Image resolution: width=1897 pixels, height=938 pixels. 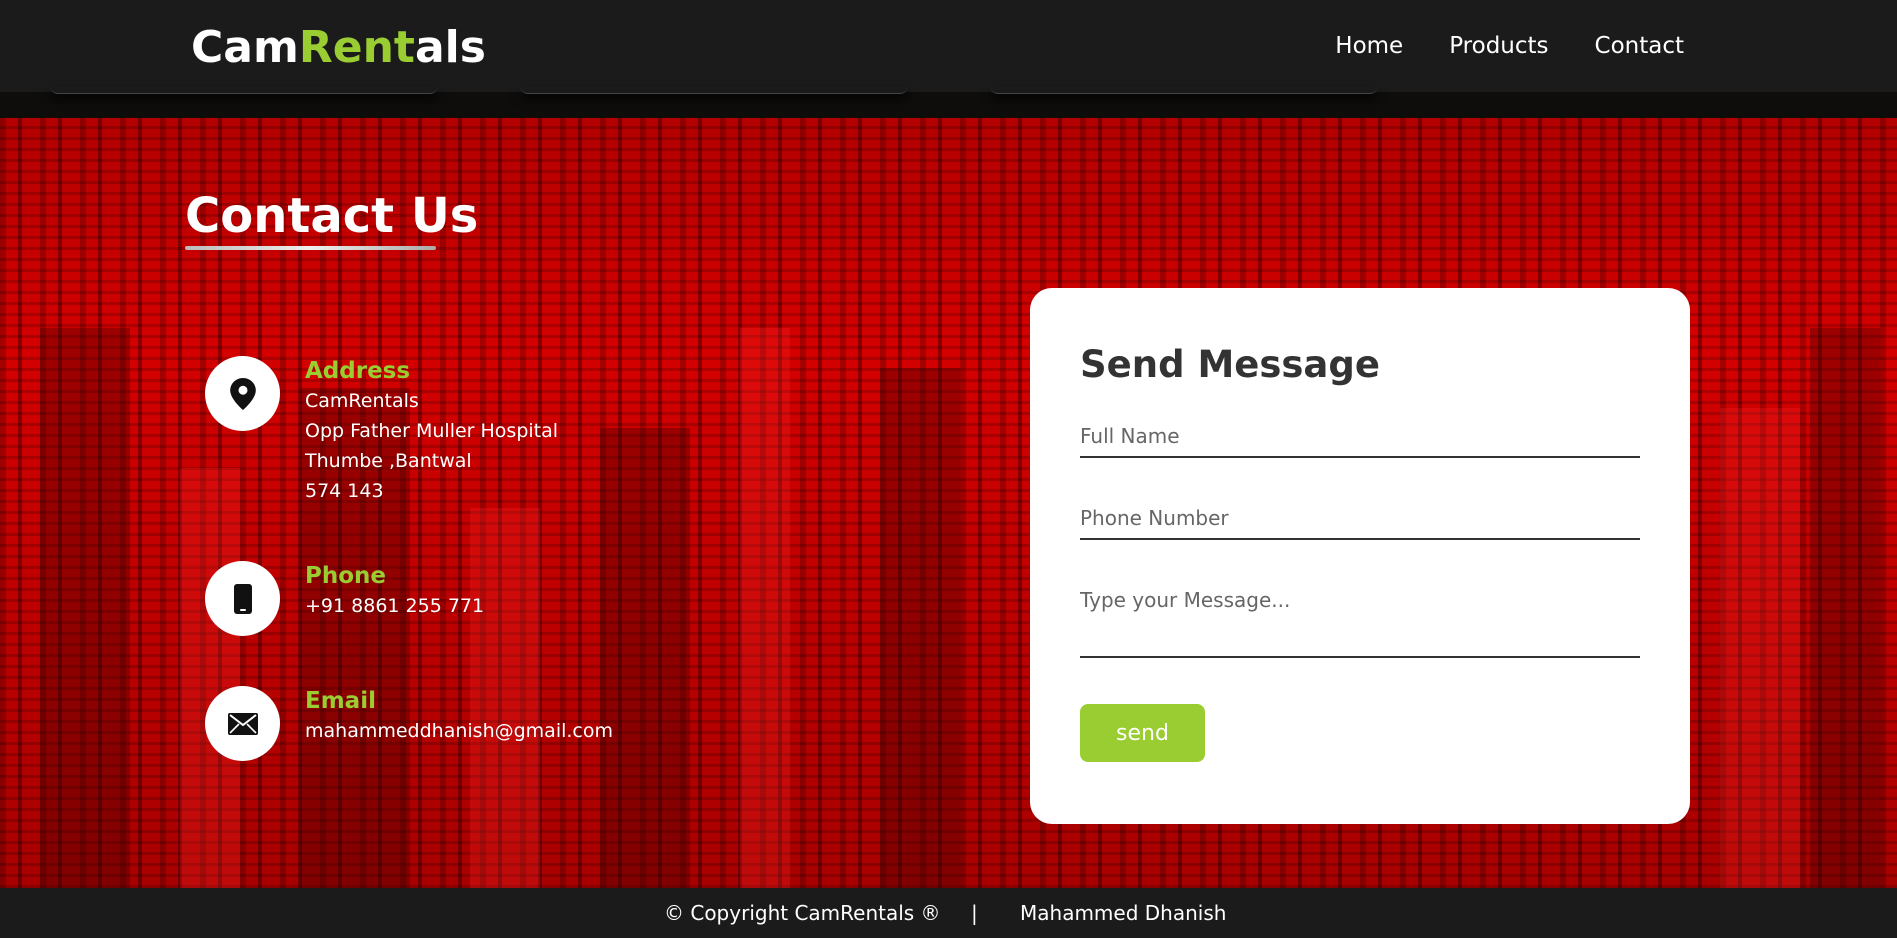 I want to click on footer-author: Mahammed Dhanish, so click(x=1123, y=913).